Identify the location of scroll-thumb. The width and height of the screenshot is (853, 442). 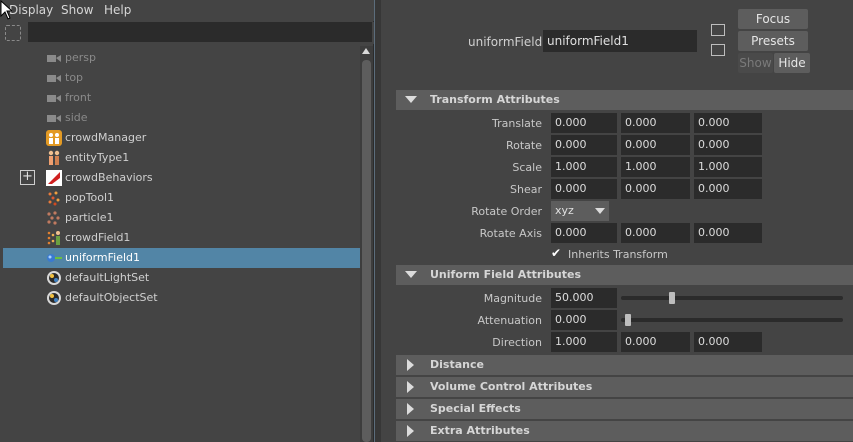
(366, 251).